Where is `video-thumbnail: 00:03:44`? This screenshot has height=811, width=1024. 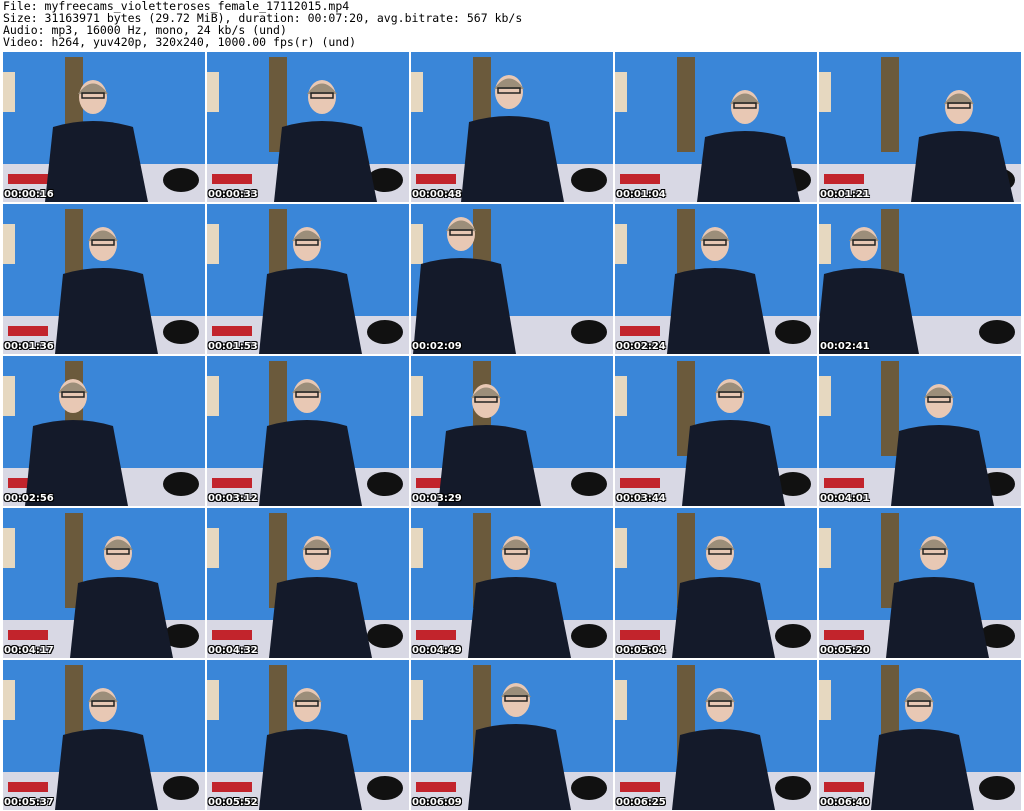
video-thumbnail: 00:03:44 is located at coordinates (716, 431).